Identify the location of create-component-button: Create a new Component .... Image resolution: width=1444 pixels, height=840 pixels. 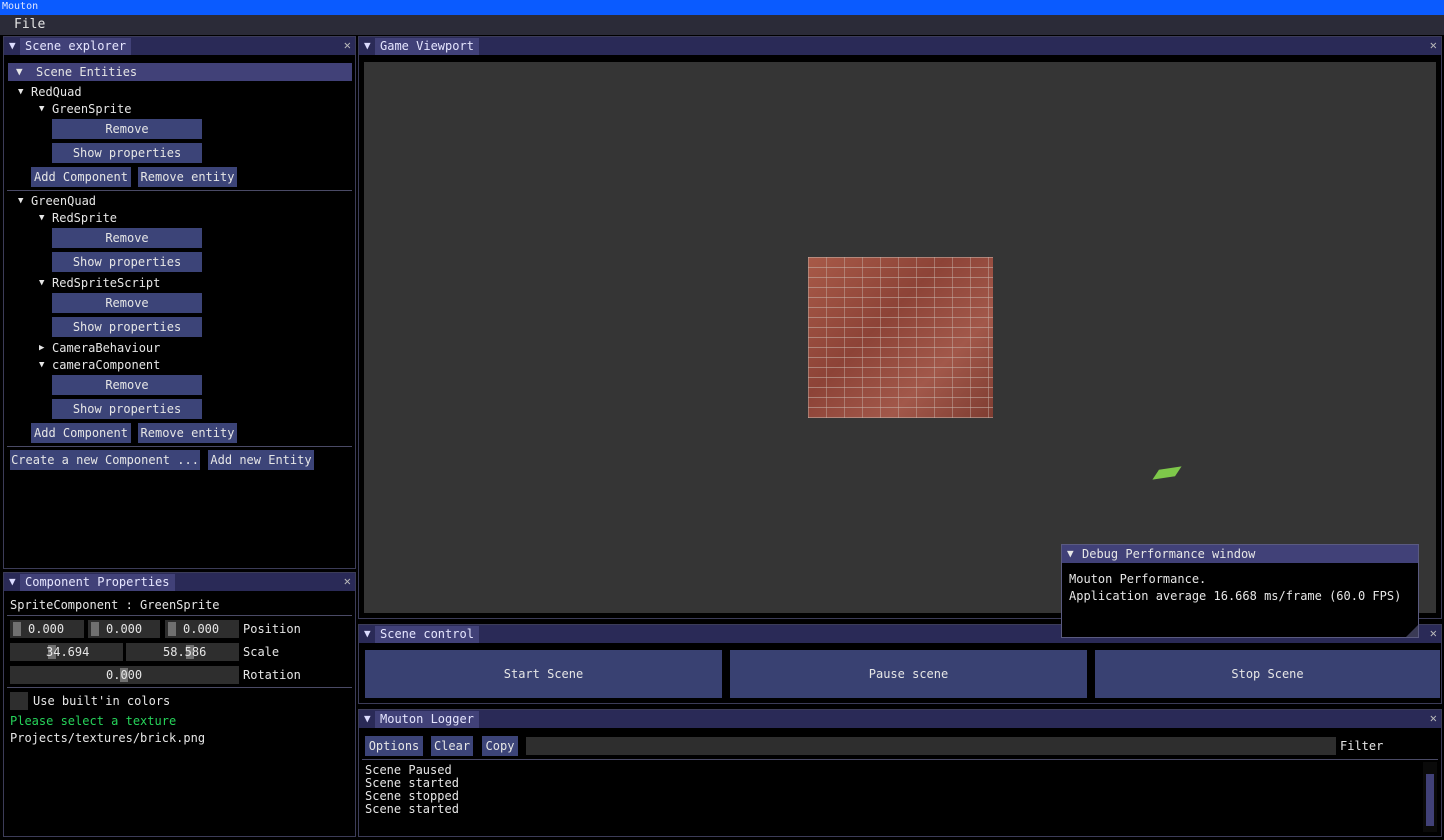
(105, 460).